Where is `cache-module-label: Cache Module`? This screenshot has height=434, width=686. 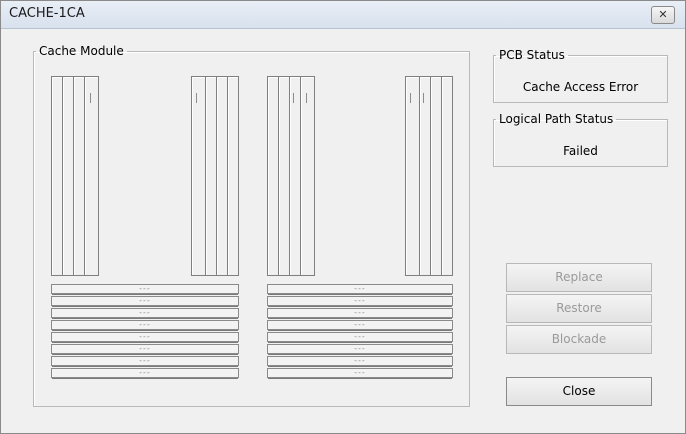
cache-module-label: Cache Module is located at coordinates (81, 51).